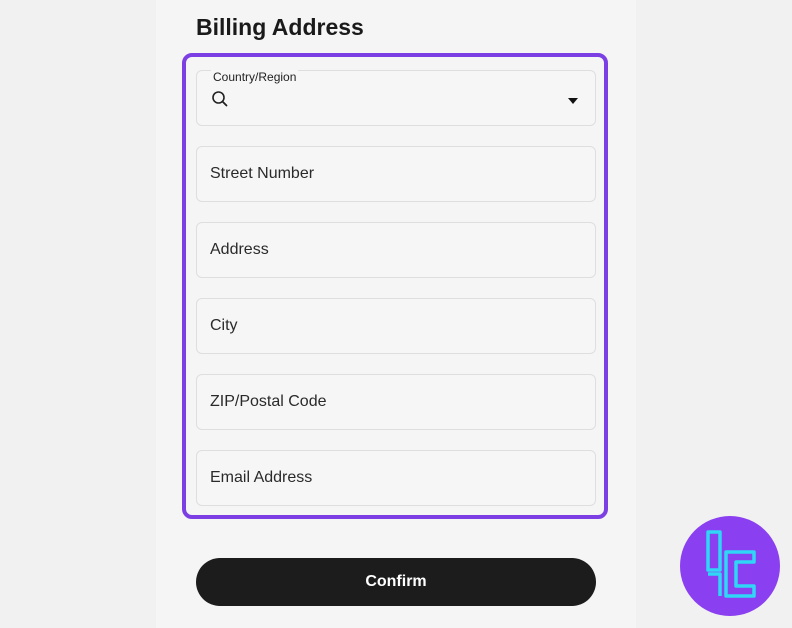  I want to click on city-placeholder: City, so click(224, 325).